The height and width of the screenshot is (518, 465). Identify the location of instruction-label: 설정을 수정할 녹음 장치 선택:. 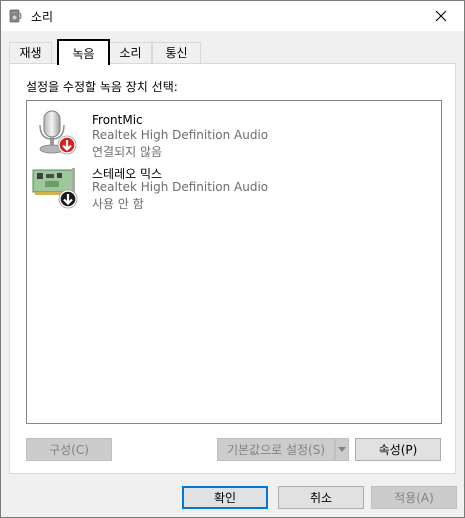
(102, 87).